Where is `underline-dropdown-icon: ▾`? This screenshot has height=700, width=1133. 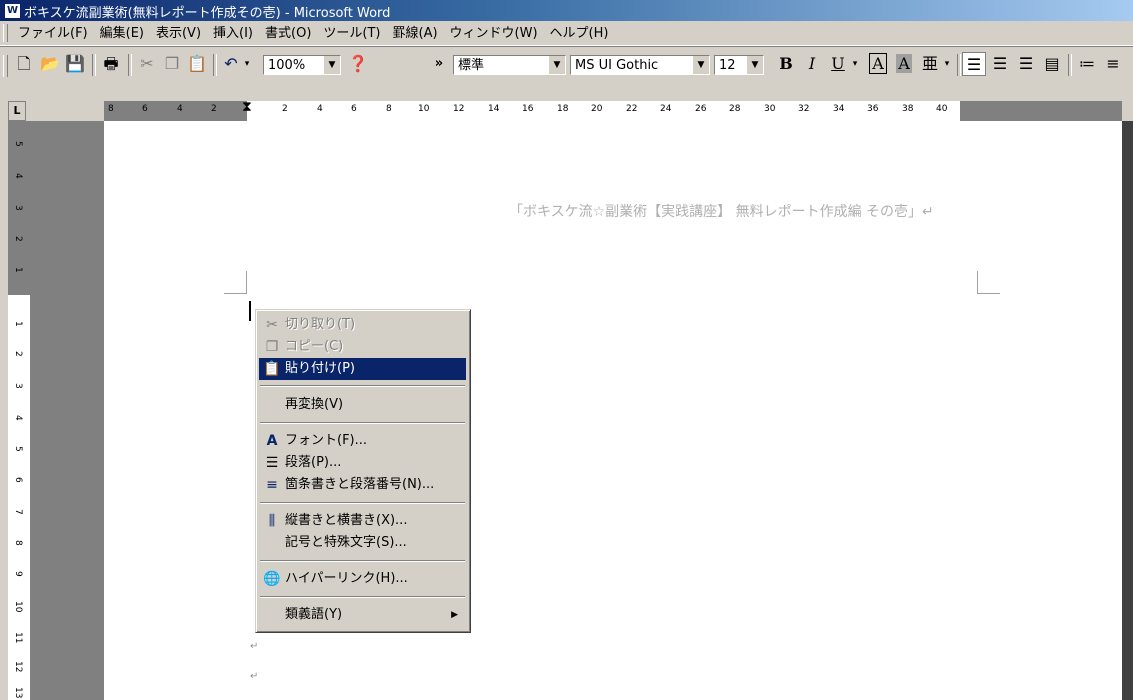 underline-dropdown-icon: ▾ is located at coordinates (855, 64).